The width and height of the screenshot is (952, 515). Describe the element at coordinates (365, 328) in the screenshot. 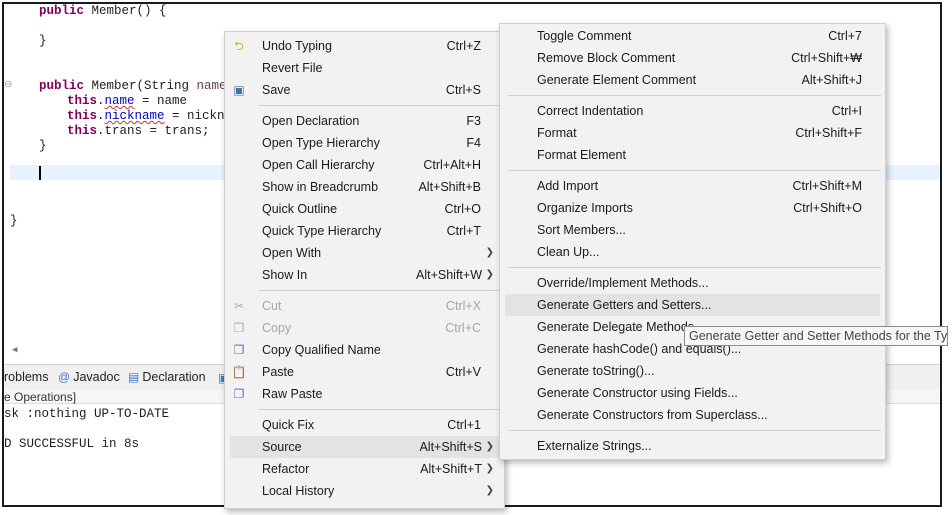

I see `context-menu-item-copy: ❐ Copy Ctrl+C` at that location.